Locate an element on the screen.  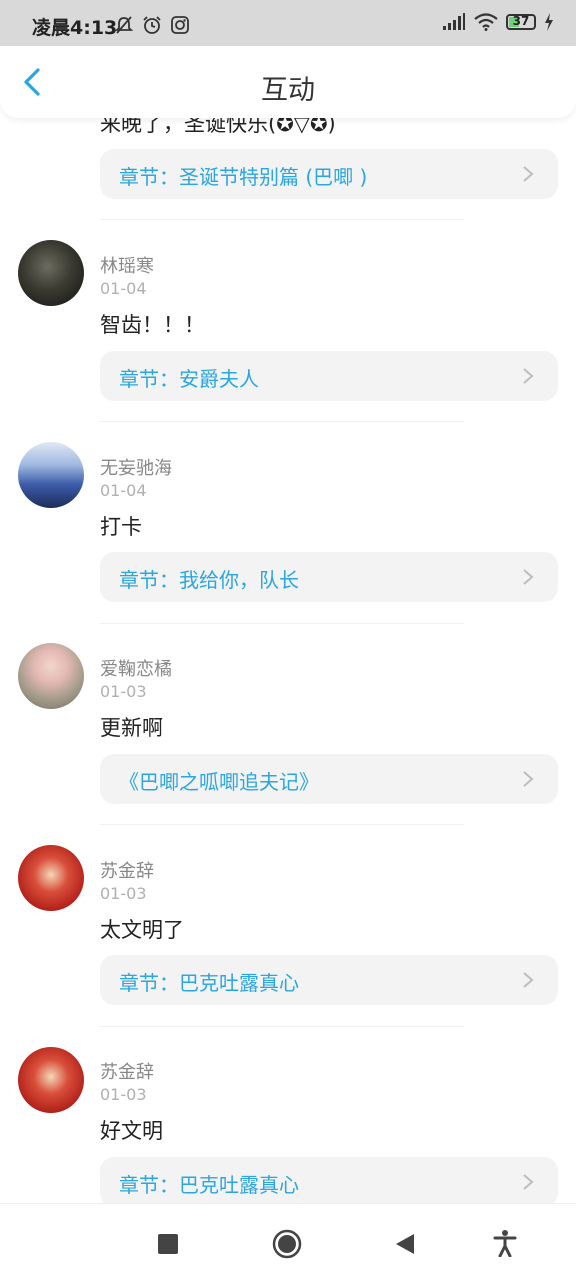
page-title: 互动 is located at coordinates (288, 90).